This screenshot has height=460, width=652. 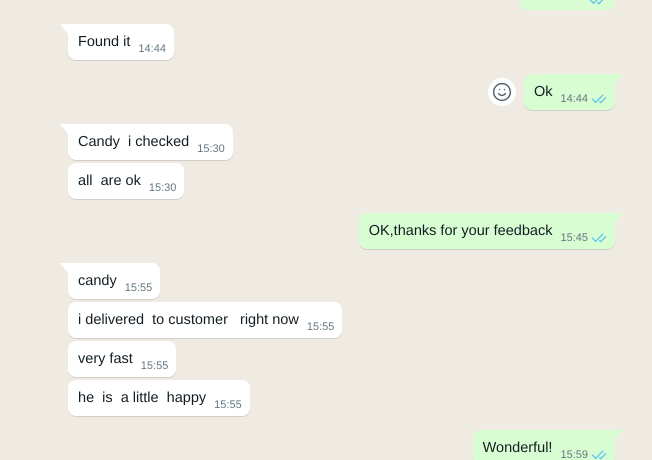 I want to click on message-text: Ok, so click(x=543, y=92).